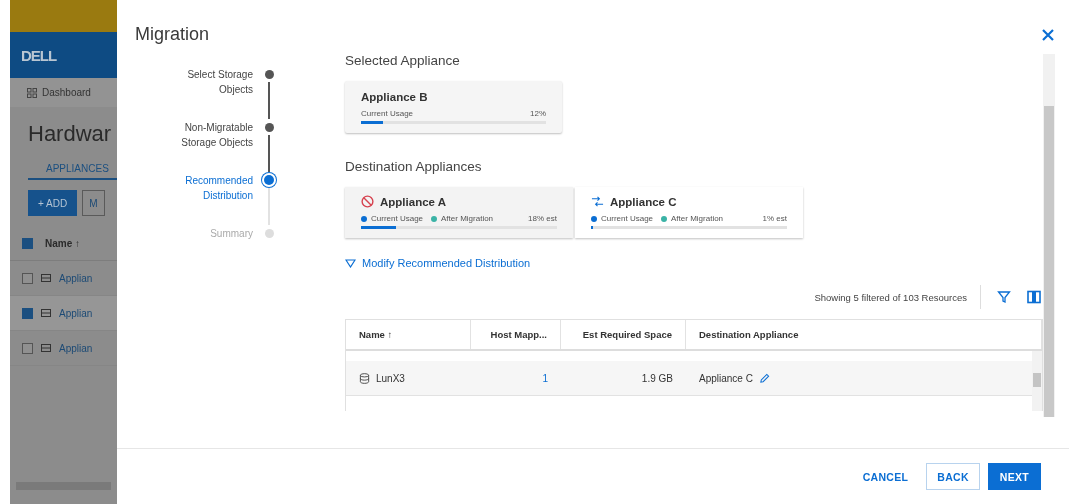  Describe the element at coordinates (70, 134) in the screenshot. I see `page-title: Hardwar` at that location.